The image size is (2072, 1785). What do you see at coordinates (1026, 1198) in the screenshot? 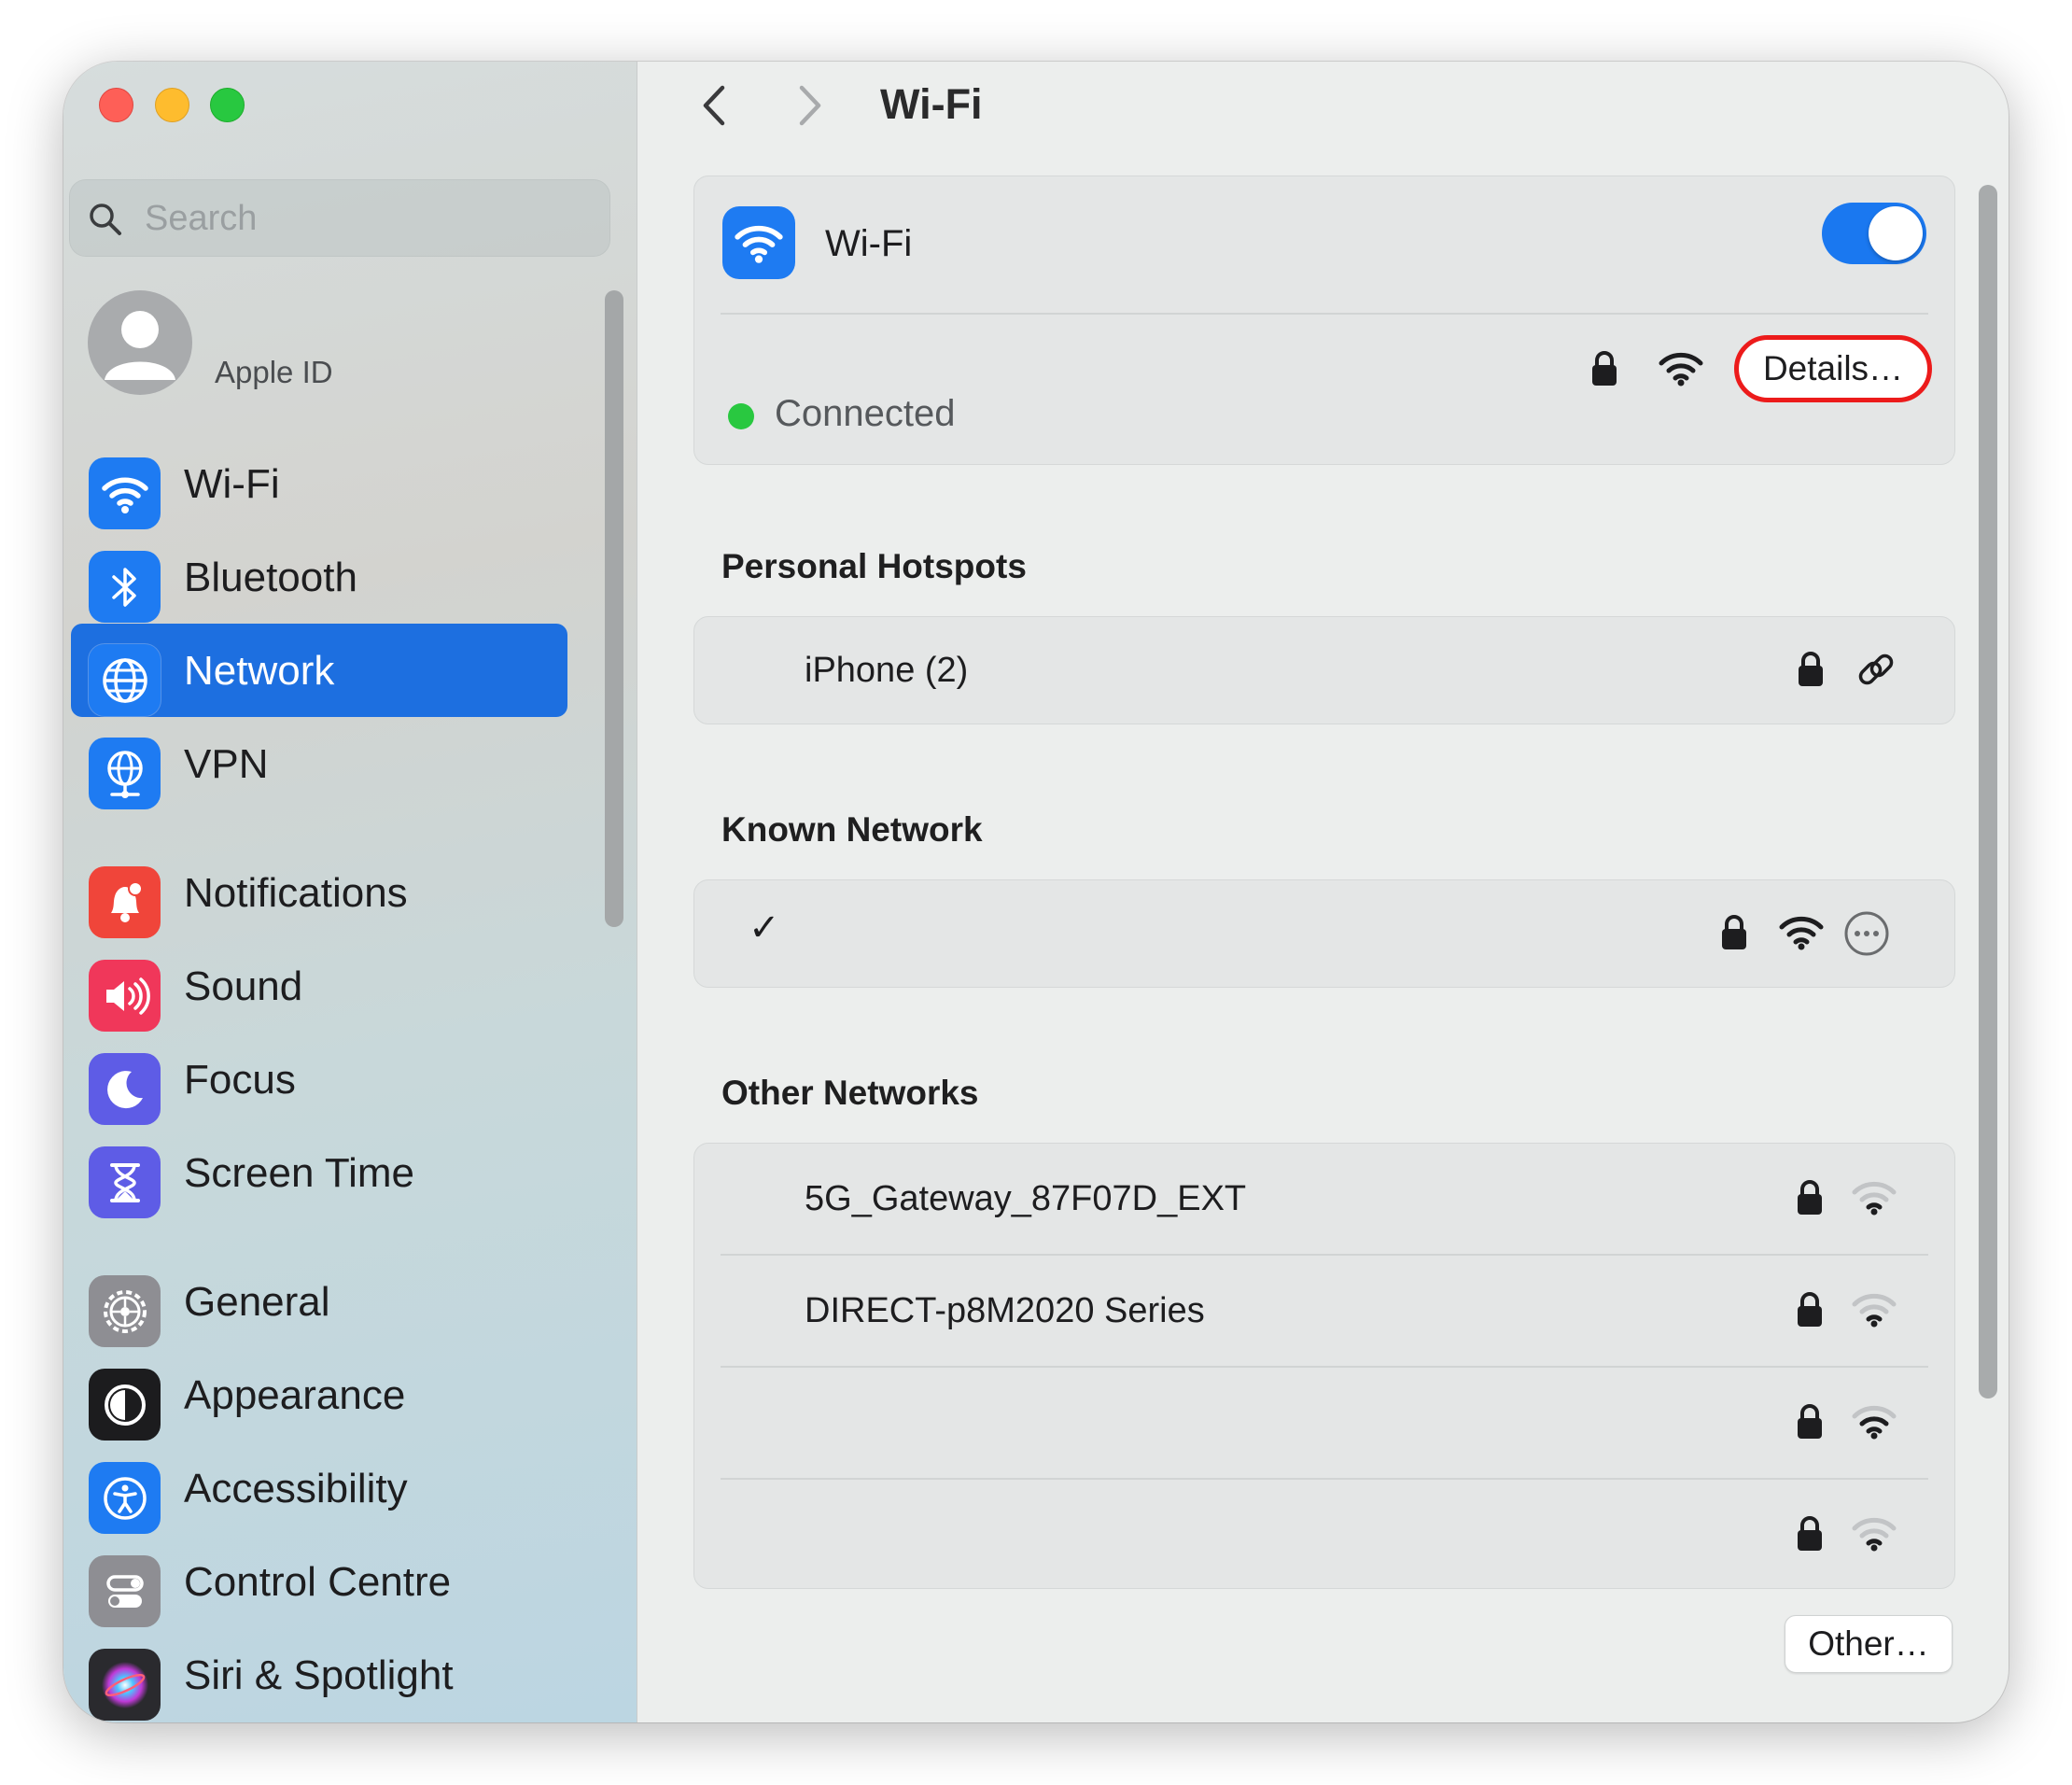
I see `network-name: 5G_Gateway_87F07D_EXT` at bounding box center [1026, 1198].